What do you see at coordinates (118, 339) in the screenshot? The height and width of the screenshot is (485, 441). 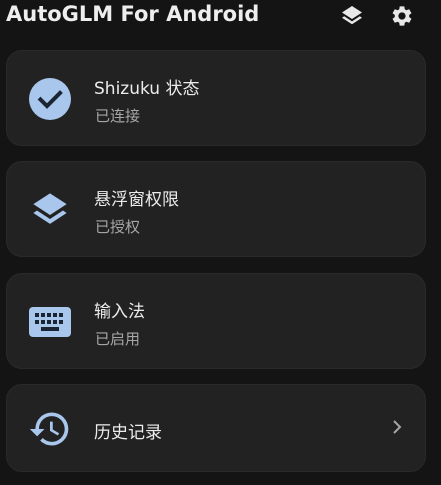 I see `card-status: 已启用` at bounding box center [118, 339].